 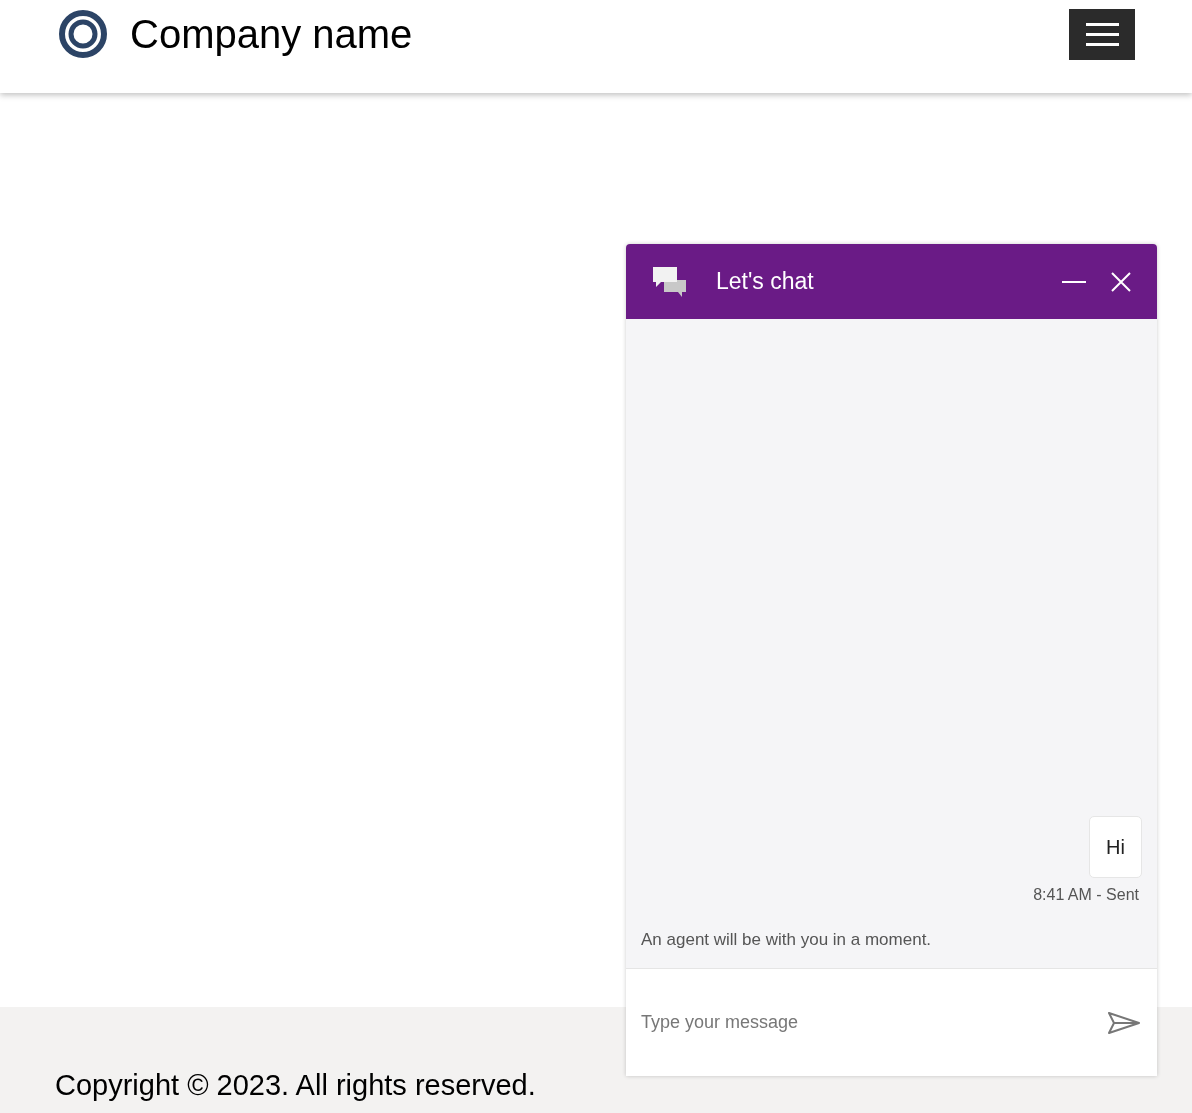 What do you see at coordinates (787, 939) in the screenshot?
I see `system-message: An agent will be with you in a moment.` at bounding box center [787, 939].